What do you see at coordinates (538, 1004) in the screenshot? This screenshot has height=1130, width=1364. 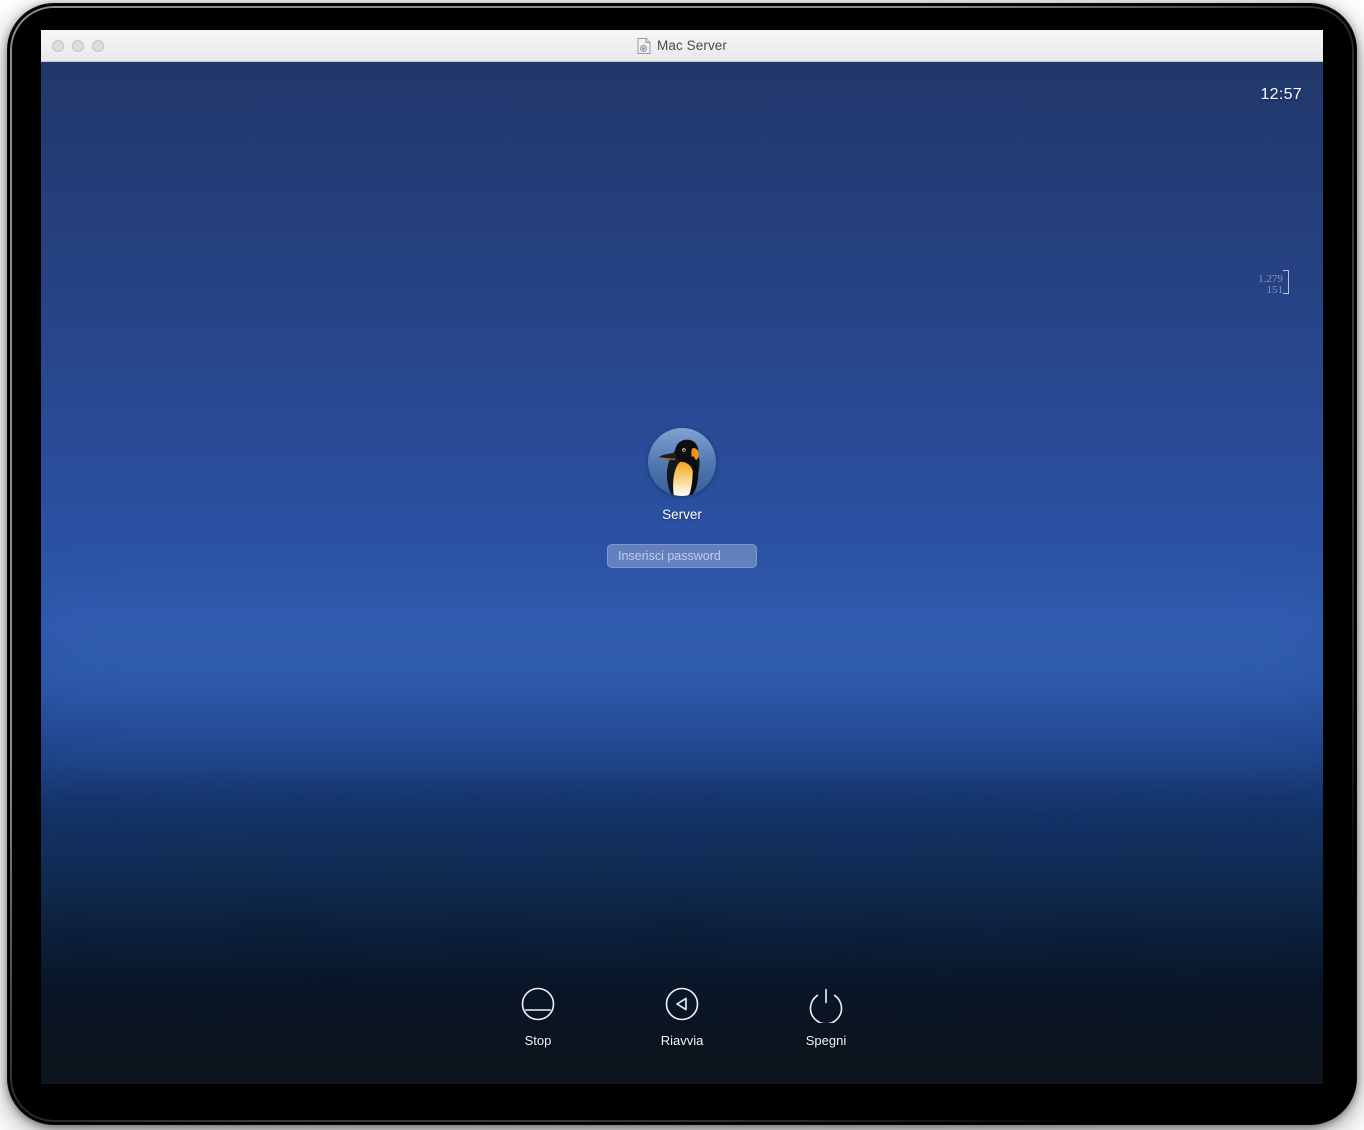 I see `suspend-icon` at bounding box center [538, 1004].